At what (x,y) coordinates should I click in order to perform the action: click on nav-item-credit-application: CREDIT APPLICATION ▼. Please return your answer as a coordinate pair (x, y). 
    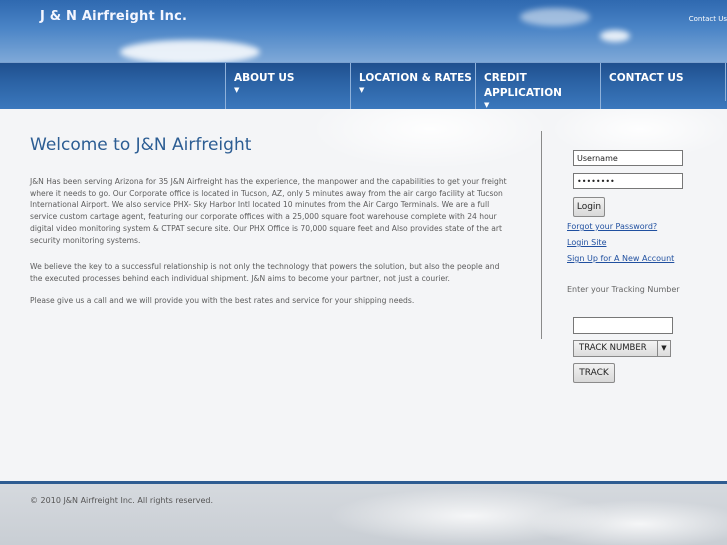
    Looking at the image, I should click on (537, 86).